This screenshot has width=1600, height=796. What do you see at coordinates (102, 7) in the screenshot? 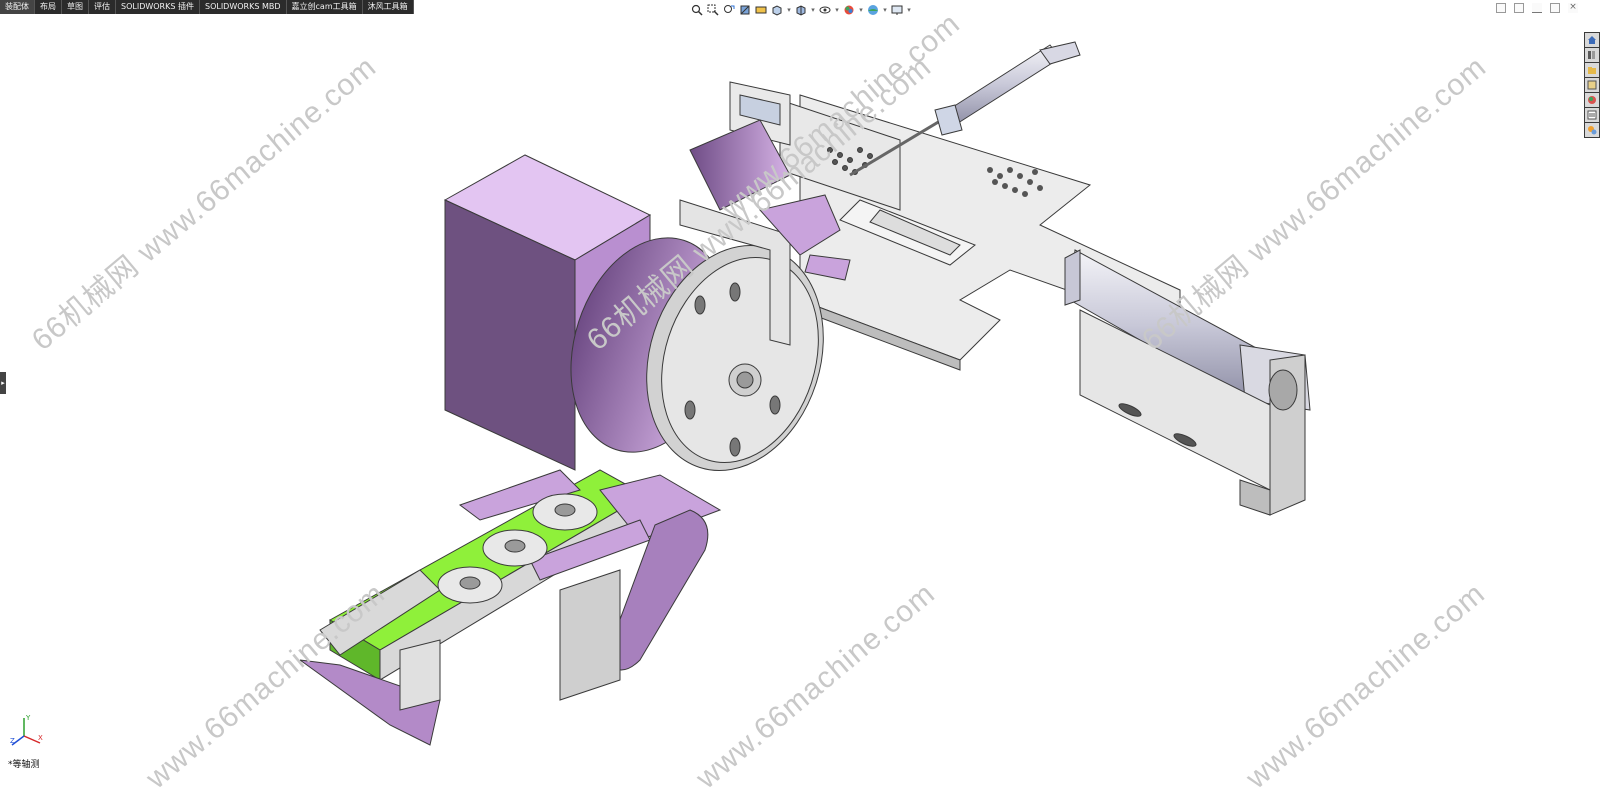
I see `tab-evaluate: 评估` at bounding box center [102, 7].